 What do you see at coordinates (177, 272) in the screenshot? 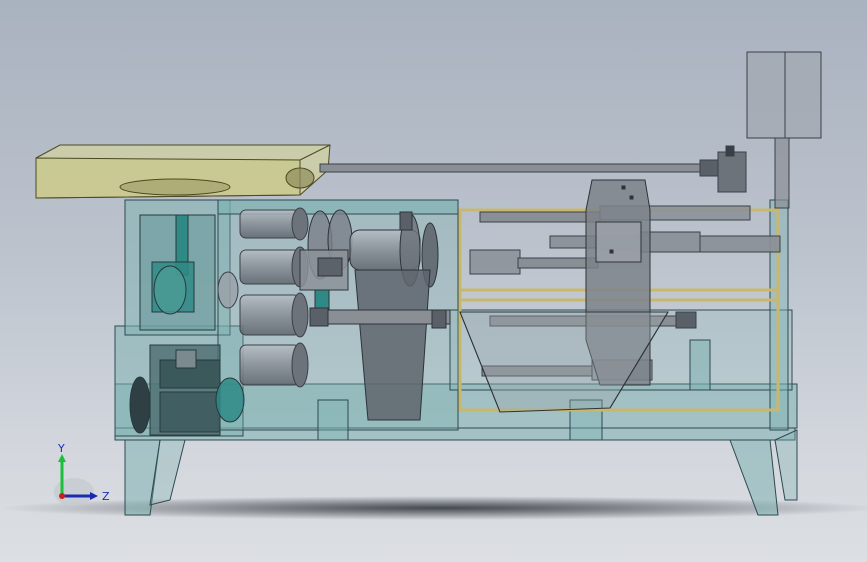
I see `gearbox` at bounding box center [177, 272].